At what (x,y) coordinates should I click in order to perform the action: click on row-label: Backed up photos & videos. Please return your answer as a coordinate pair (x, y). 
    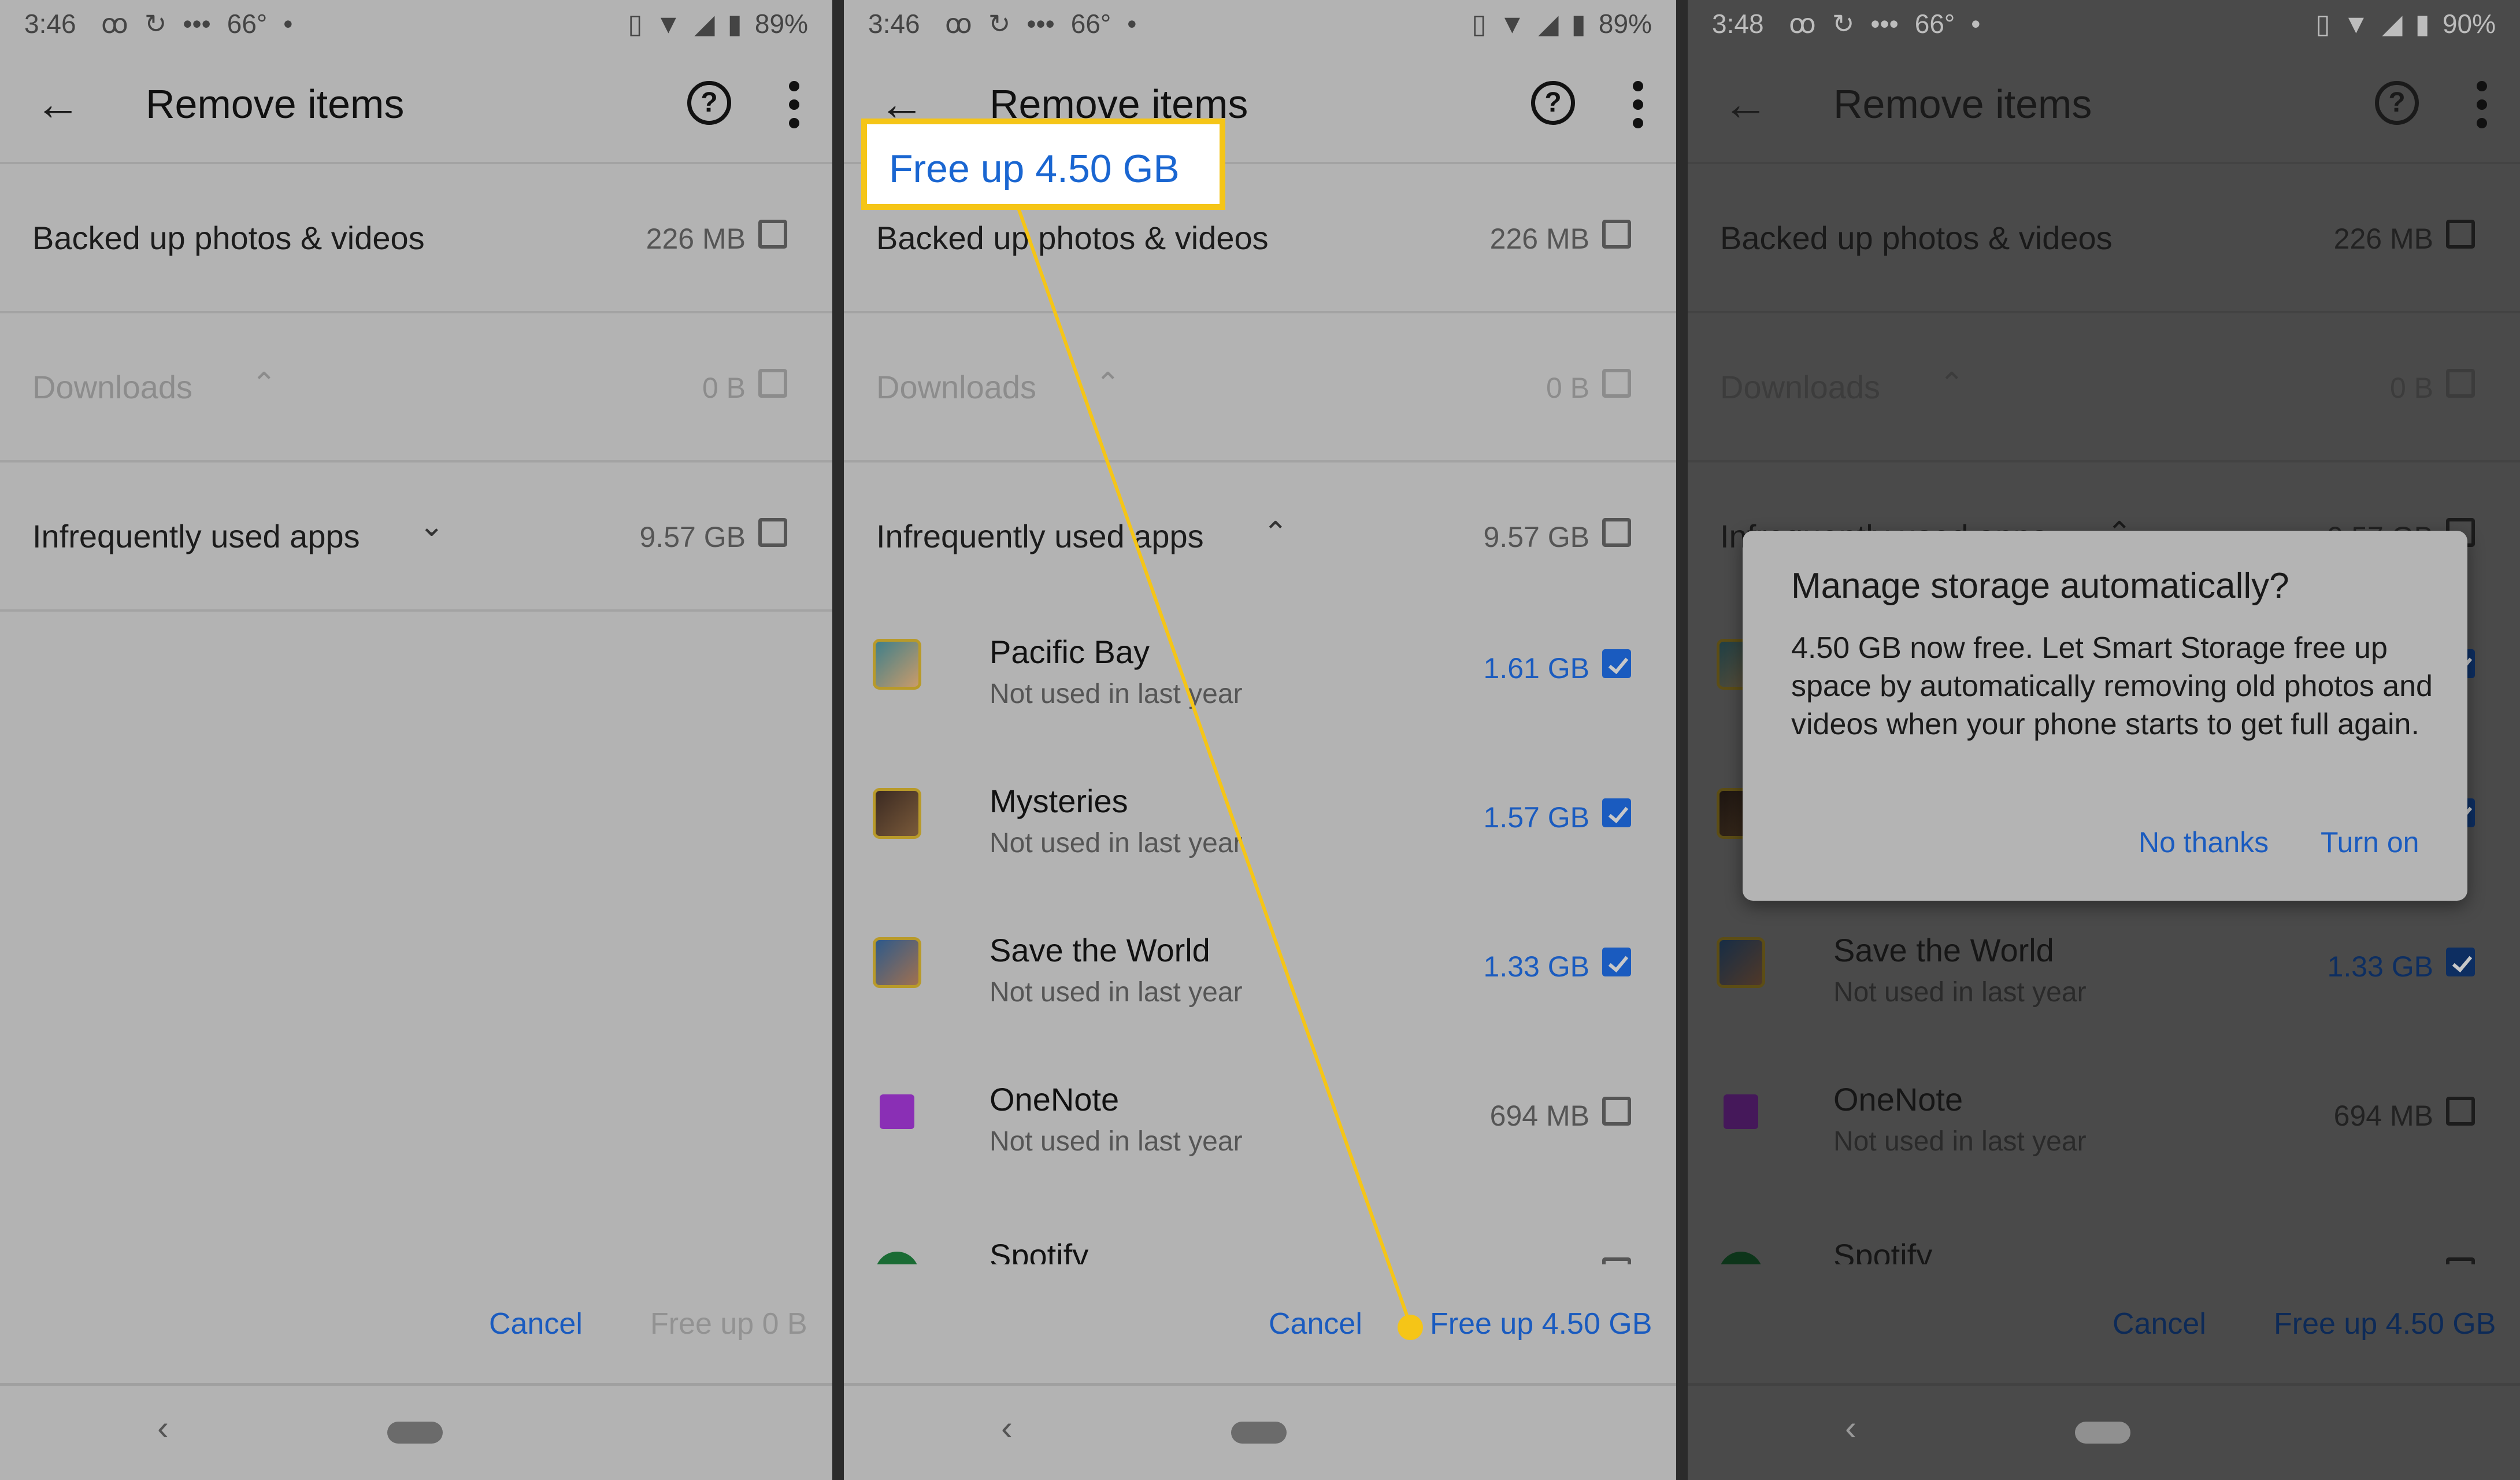
    Looking at the image, I should click on (1072, 238).